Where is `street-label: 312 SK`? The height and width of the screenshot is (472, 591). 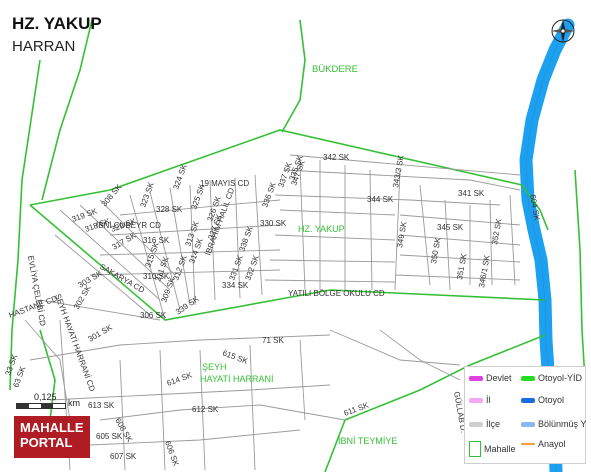
street-label: 312 SK is located at coordinates (180, 267).